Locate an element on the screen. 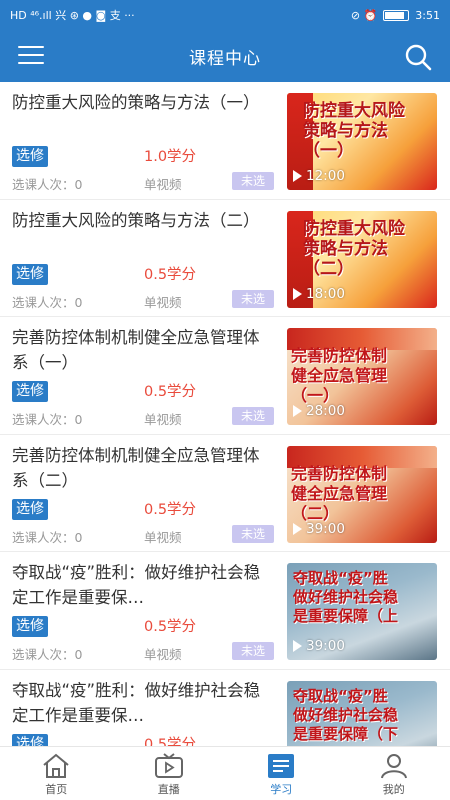 The height and width of the screenshot is (800, 450). course-title: 防控重大风险的策略与方法（一） is located at coordinates (136, 102).